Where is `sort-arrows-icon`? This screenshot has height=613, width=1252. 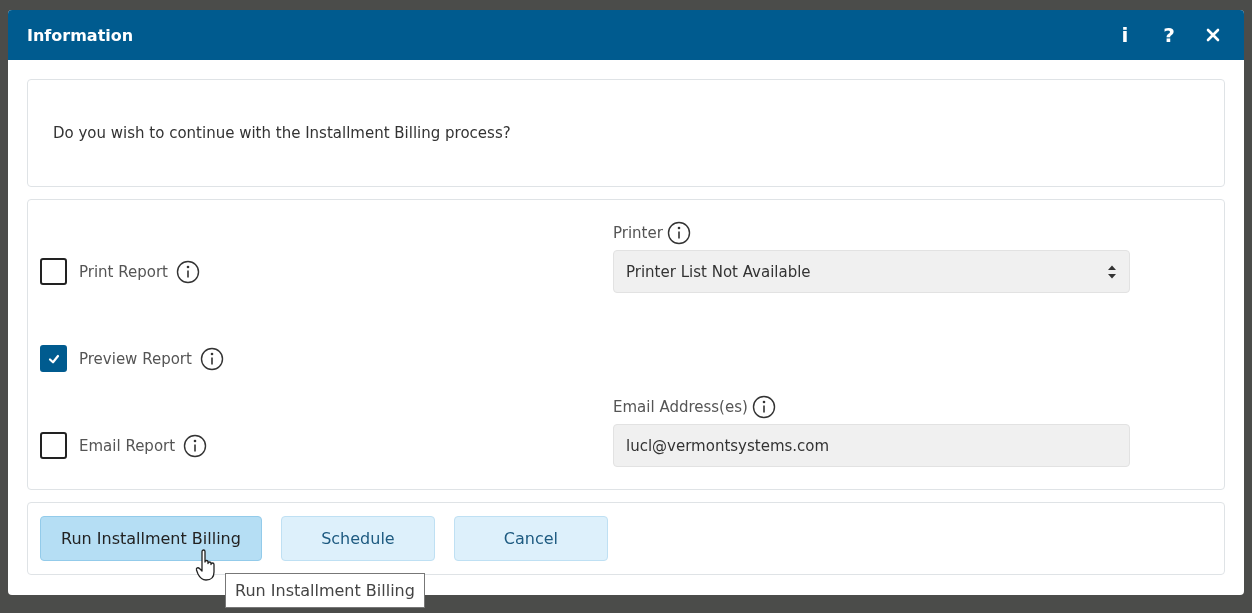
sort-arrows-icon is located at coordinates (1112, 271).